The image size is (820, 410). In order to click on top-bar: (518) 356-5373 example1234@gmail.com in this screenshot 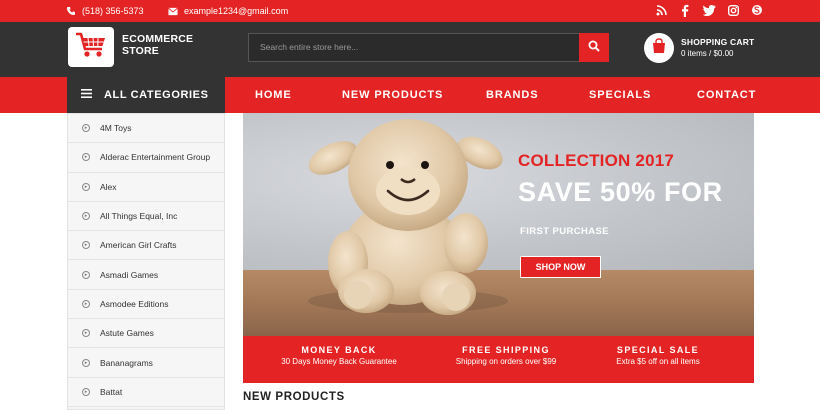, I will do `click(410, 11)`.